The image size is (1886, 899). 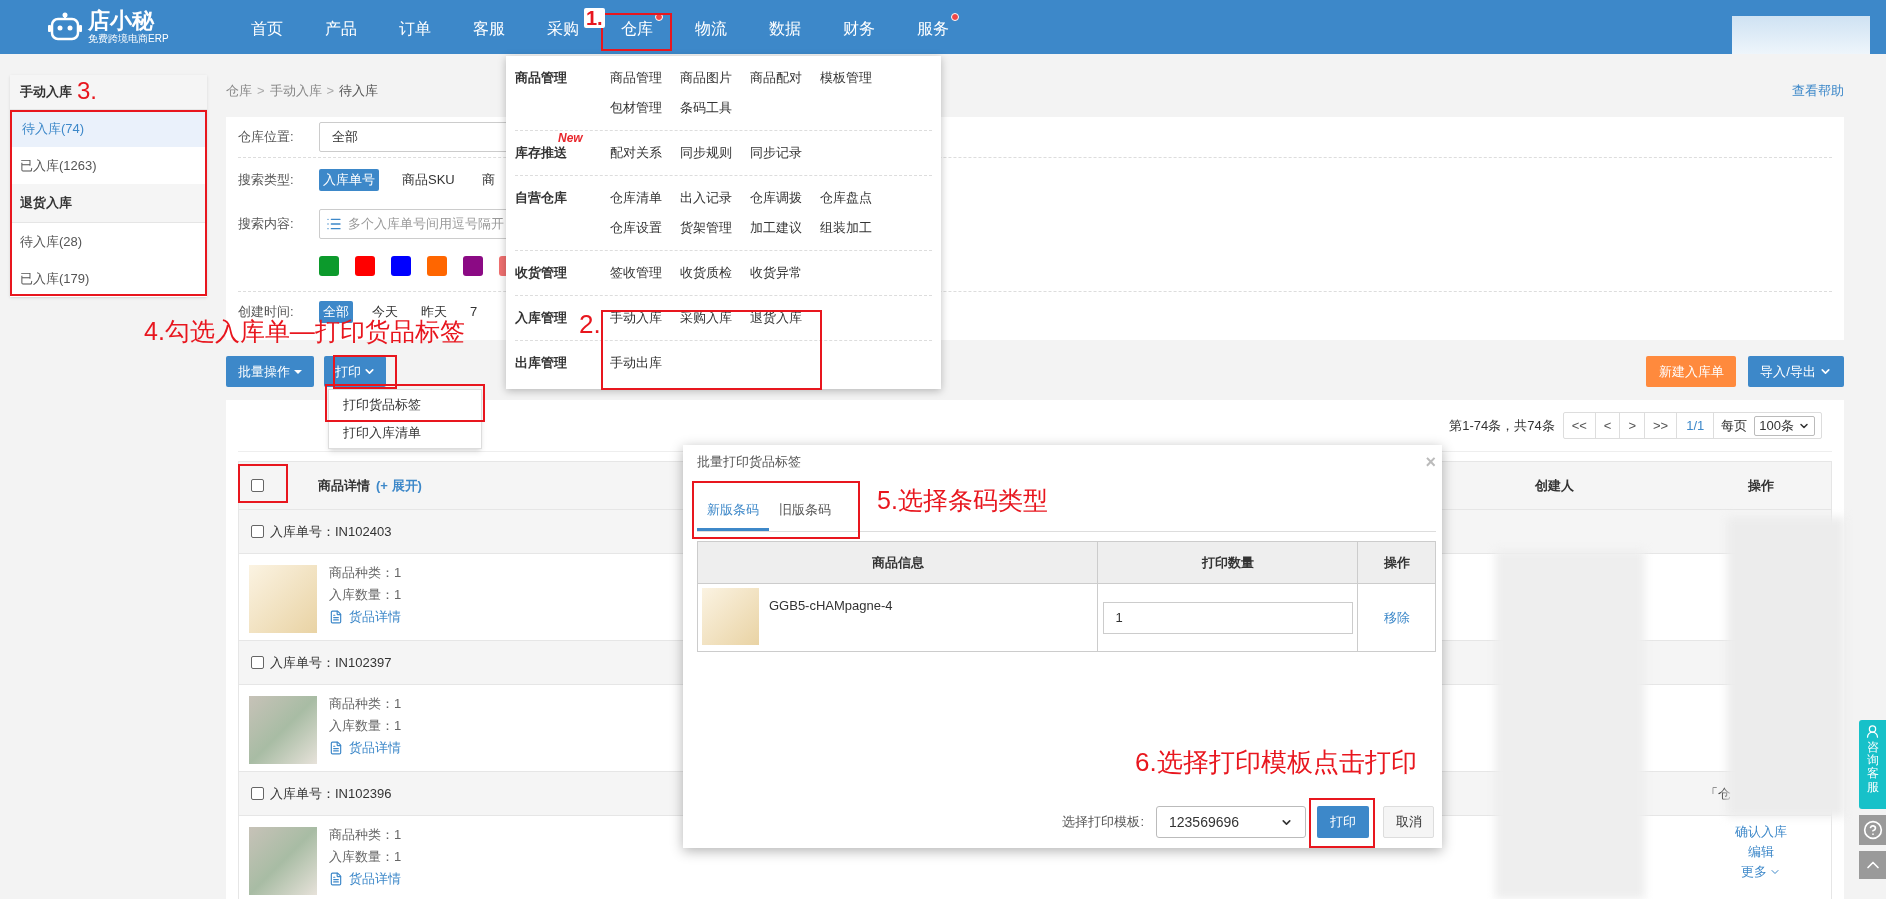 What do you see at coordinates (405, 405) in the screenshot?
I see `dropdown-item: 打印货品标签` at bounding box center [405, 405].